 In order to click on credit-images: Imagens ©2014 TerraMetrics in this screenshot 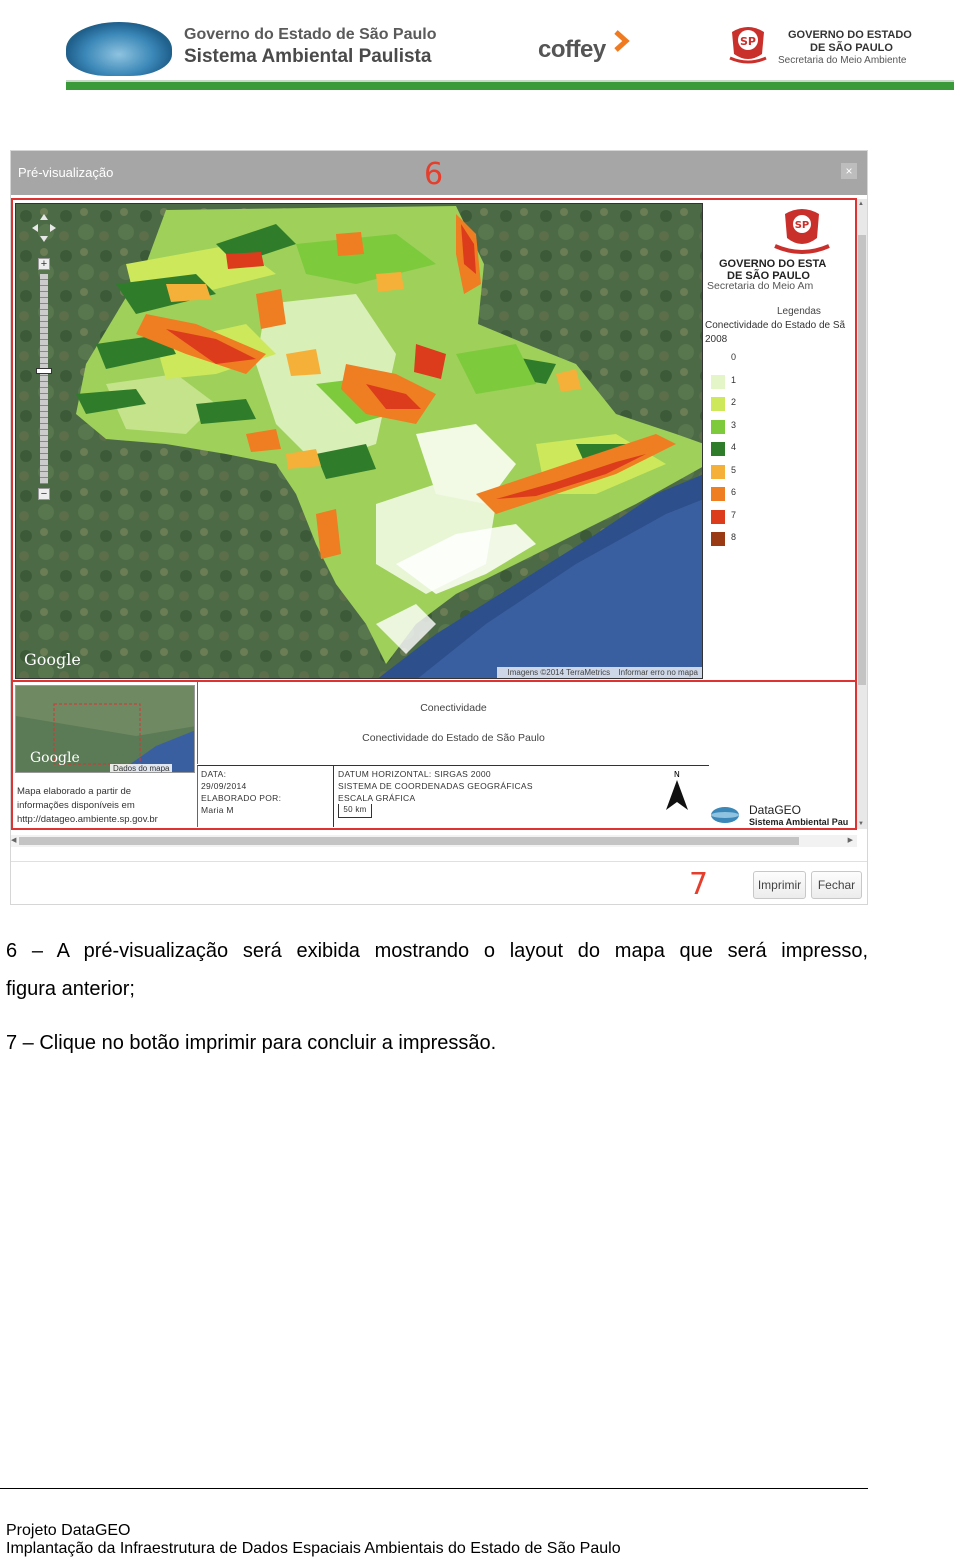, I will do `click(559, 672)`.